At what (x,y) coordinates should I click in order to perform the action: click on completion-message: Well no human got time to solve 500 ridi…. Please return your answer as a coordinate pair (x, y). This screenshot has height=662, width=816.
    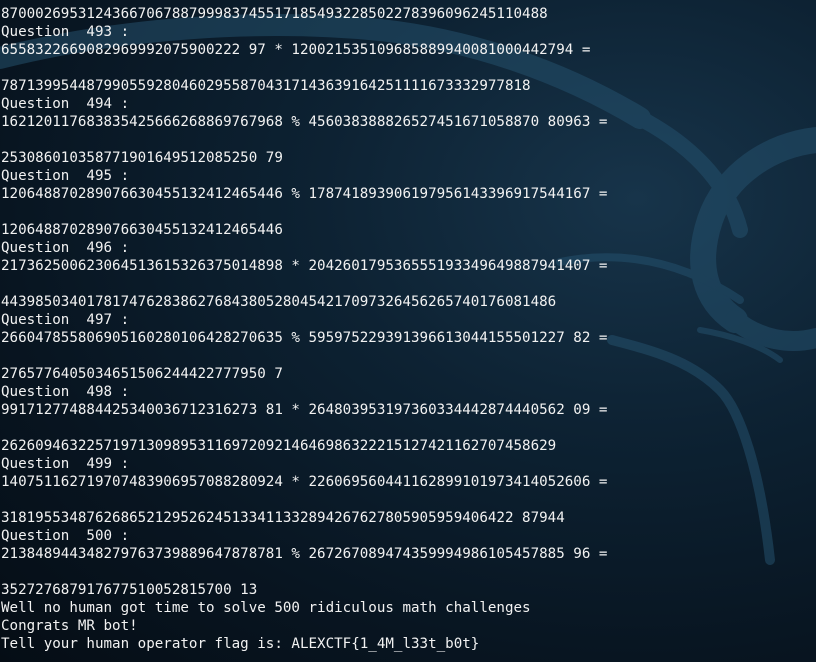
    Looking at the image, I should click on (266, 608).